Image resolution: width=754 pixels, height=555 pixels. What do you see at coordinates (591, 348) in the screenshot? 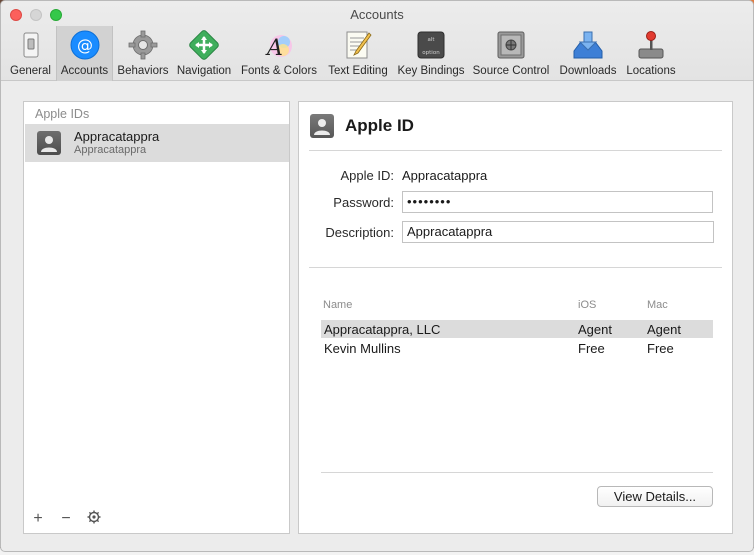
I see `team-ios-role: Free` at bounding box center [591, 348].